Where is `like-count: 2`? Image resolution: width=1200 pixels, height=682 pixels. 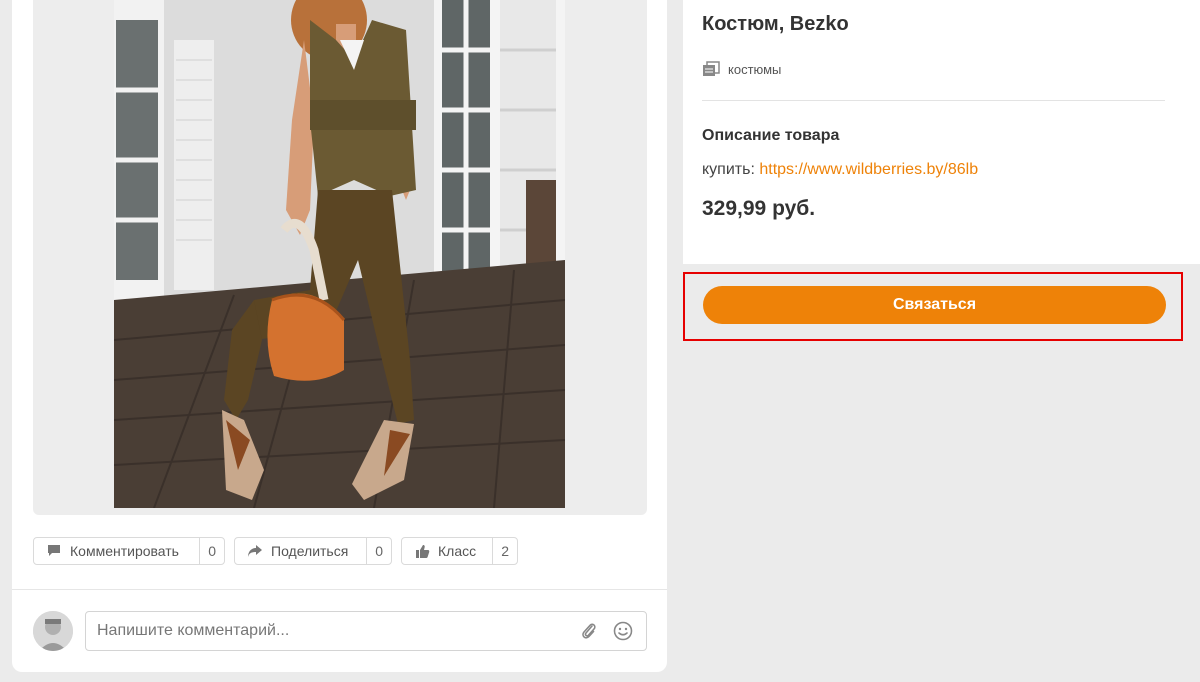
like-count: 2 is located at coordinates (504, 551).